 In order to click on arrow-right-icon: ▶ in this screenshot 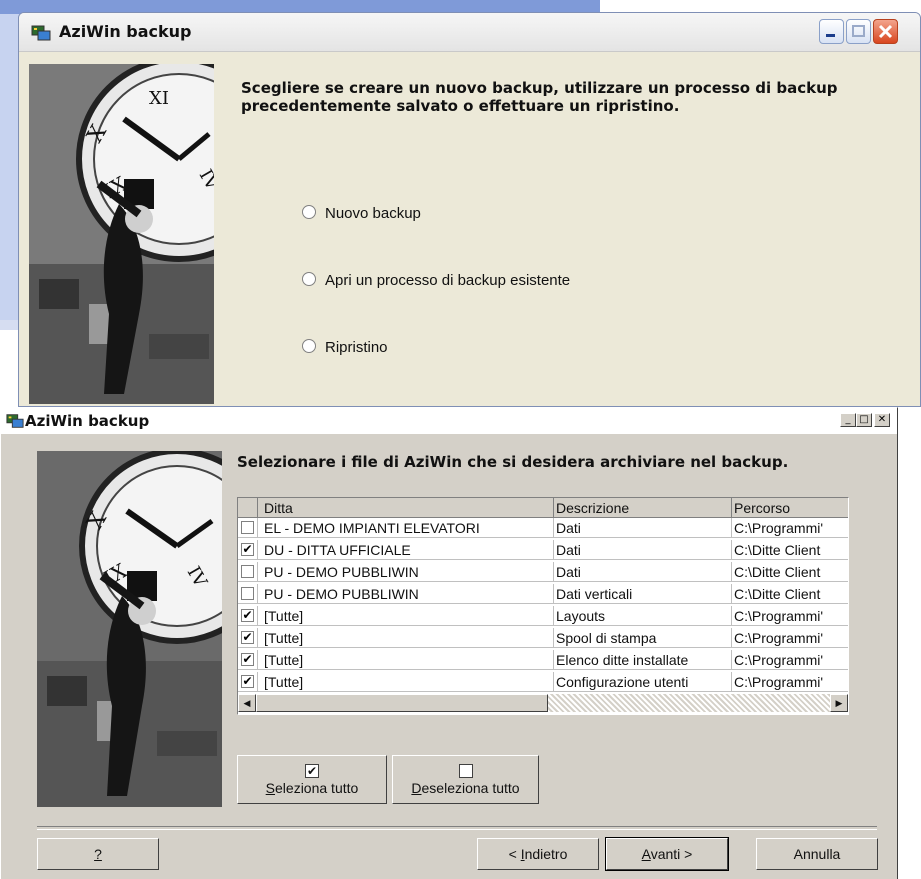, I will do `click(839, 703)`.